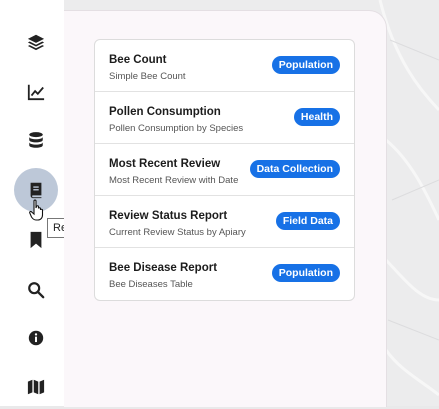  I want to click on report-description: Pollen Consumption by Species, so click(176, 128).